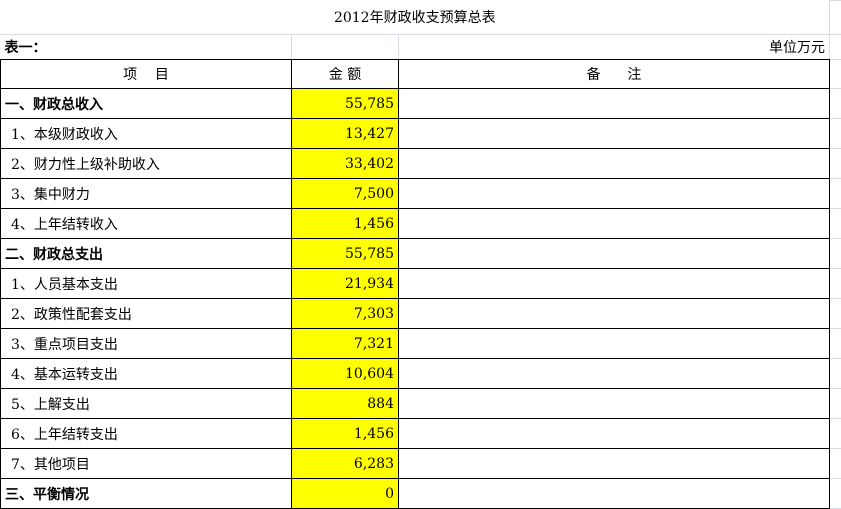  I want to click on row-item-cell: 2、政策性配套支出, so click(146, 313).